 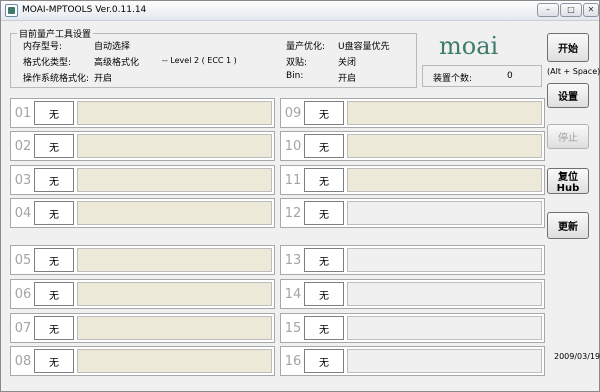 I want to click on port-slot: 10 无, so click(x=412, y=146).